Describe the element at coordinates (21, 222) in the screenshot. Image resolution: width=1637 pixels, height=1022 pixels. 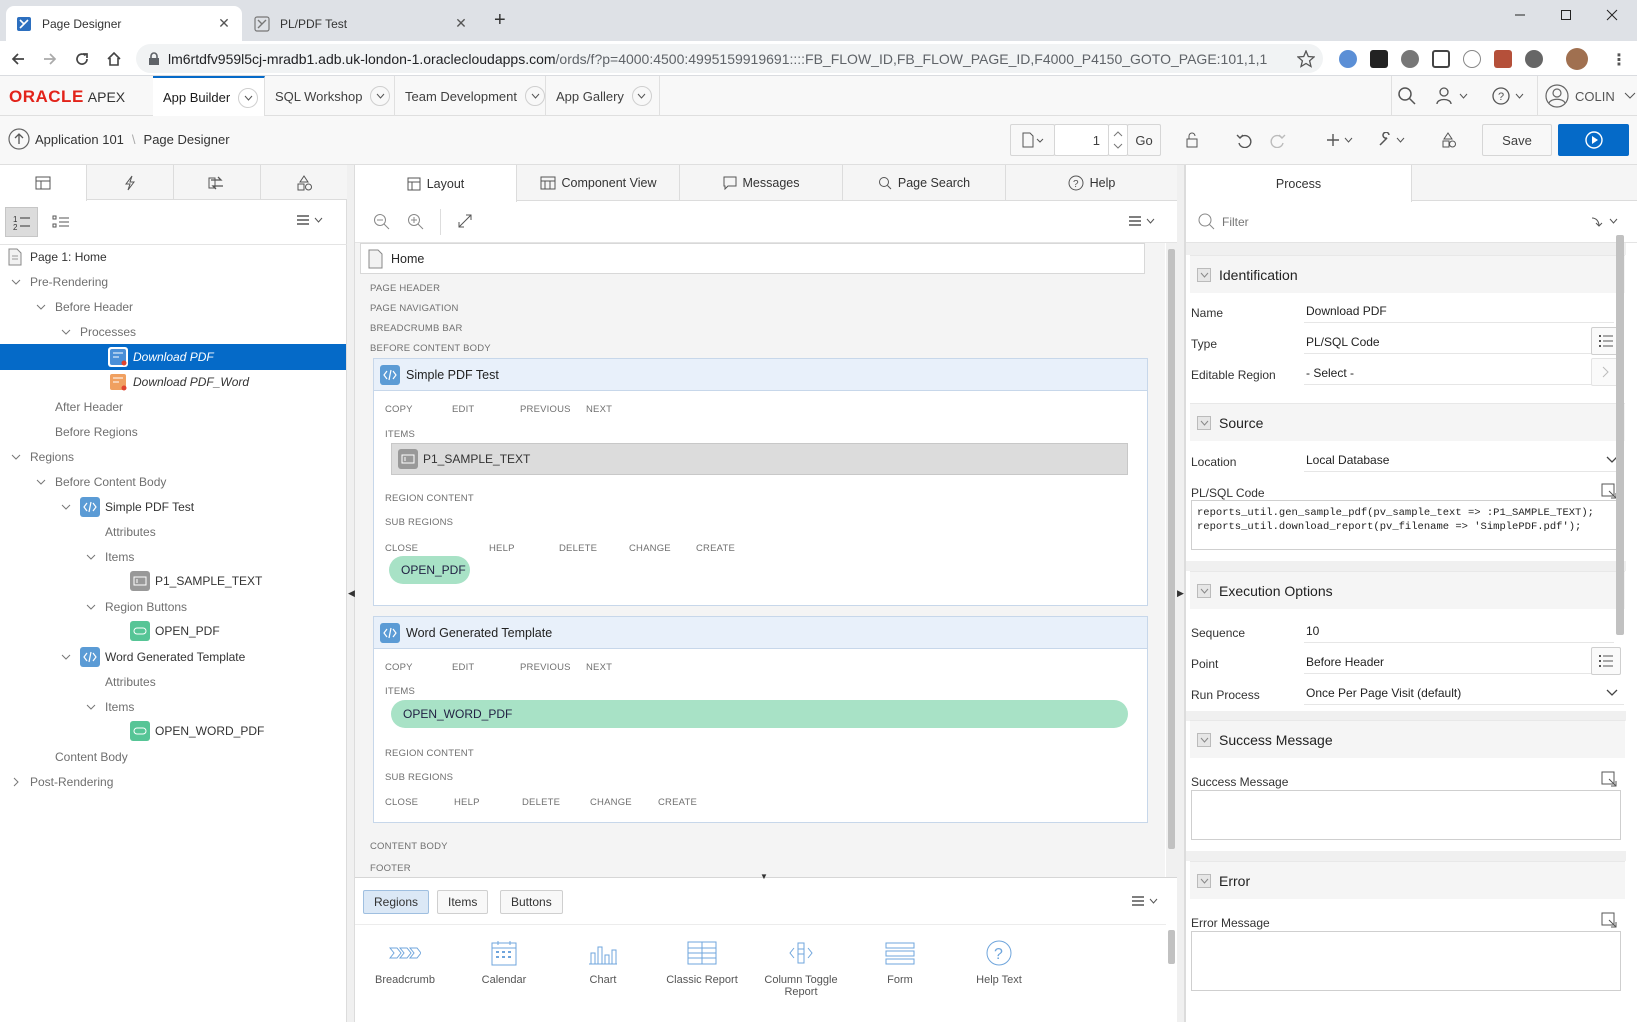
I see `view-by-processing-order-icon: 12` at that location.